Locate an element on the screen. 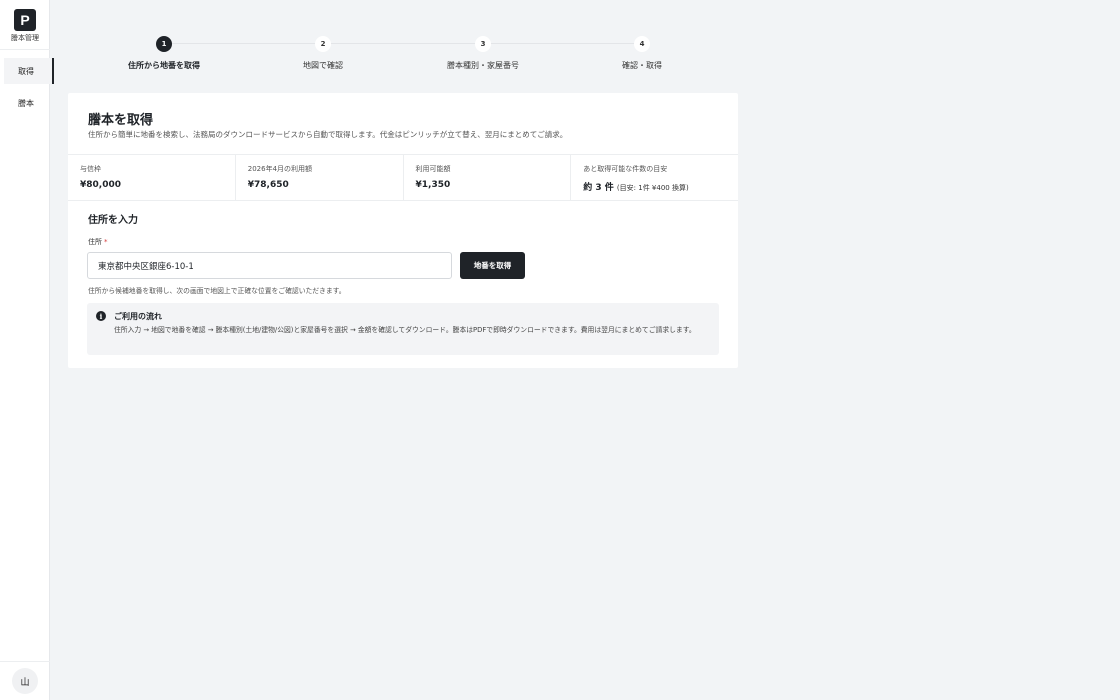  stat-label: 与信枠 is located at coordinates (90, 169).